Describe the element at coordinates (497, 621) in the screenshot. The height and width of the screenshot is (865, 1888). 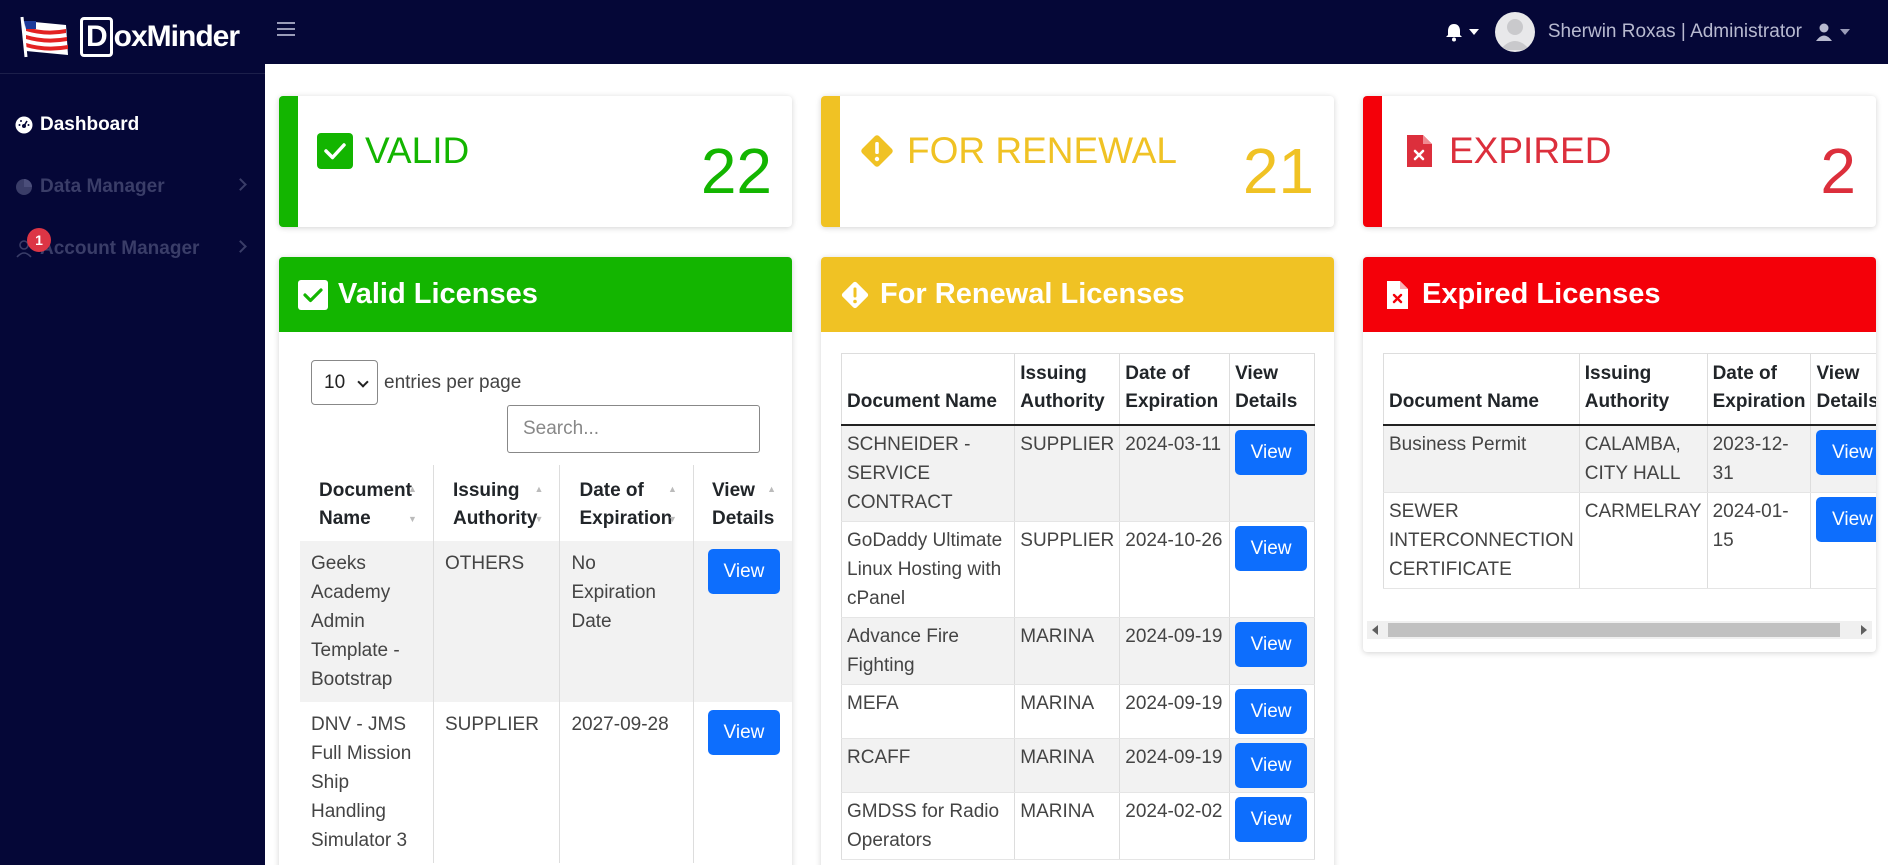
I see `cell-issuing-authority: OTHERS` at that location.